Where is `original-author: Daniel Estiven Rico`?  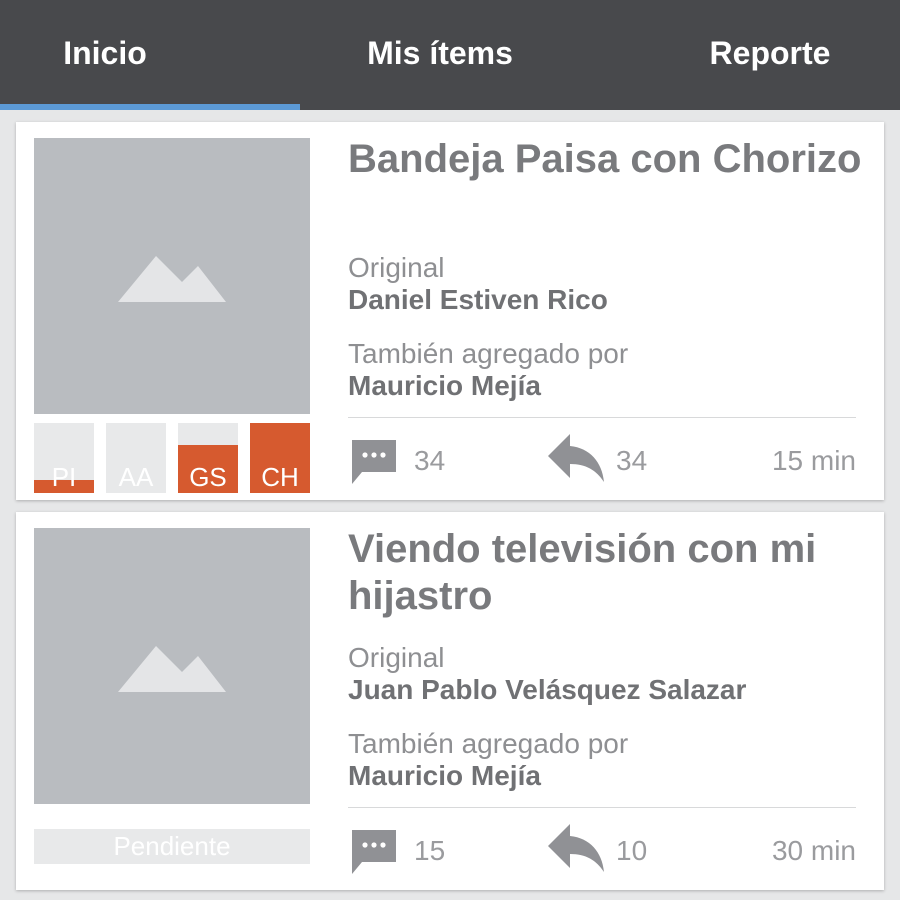
original-author: Daniel Estiven Rico is located at coordinates (478, 300).